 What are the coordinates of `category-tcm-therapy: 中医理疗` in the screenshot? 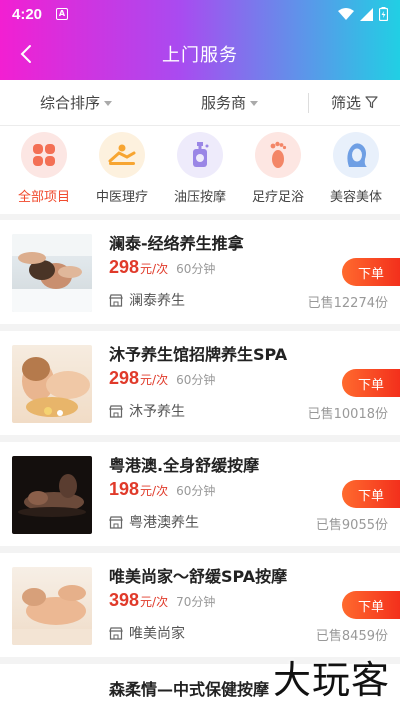 It's located at (122, 173).